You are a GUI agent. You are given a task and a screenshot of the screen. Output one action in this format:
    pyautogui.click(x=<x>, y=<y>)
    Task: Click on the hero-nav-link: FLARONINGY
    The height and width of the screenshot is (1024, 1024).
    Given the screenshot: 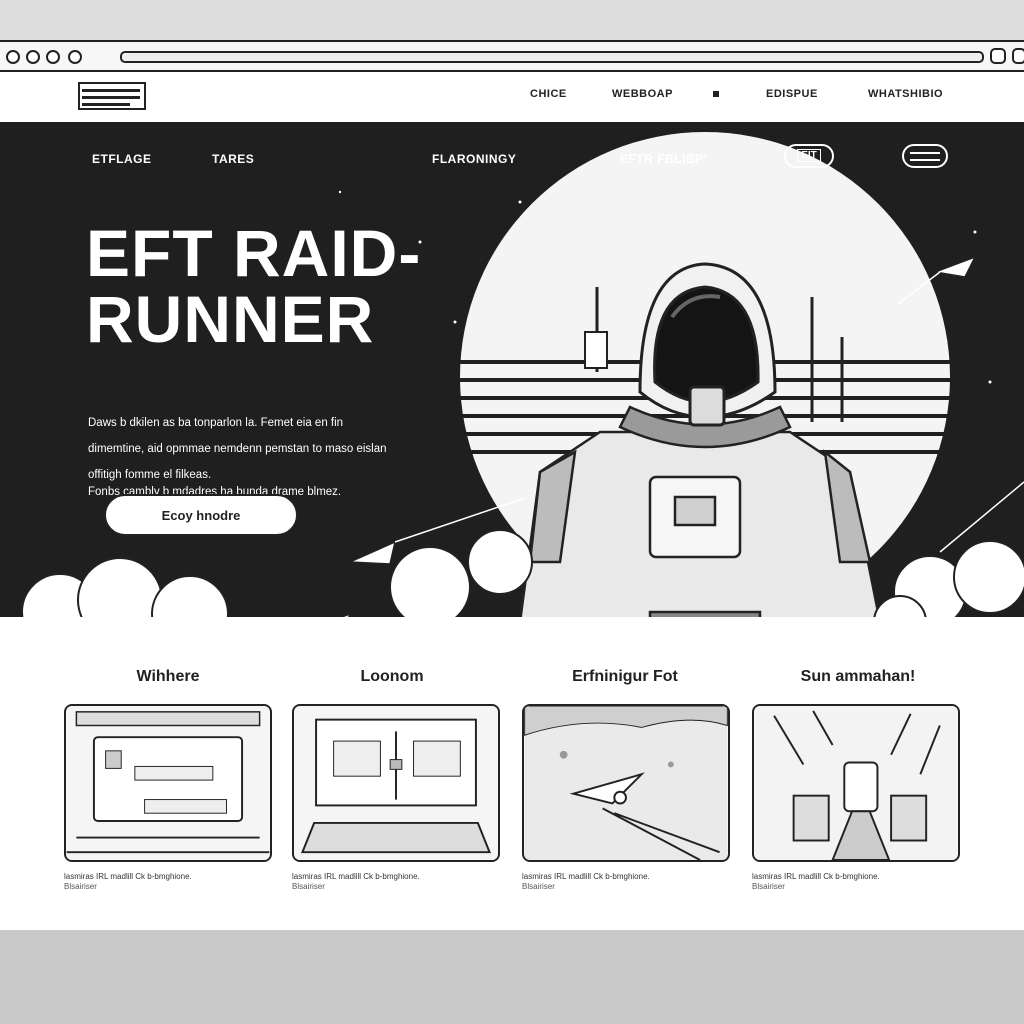 What is the action you would take?
    pyautogui.click(x=474, y=159)
    